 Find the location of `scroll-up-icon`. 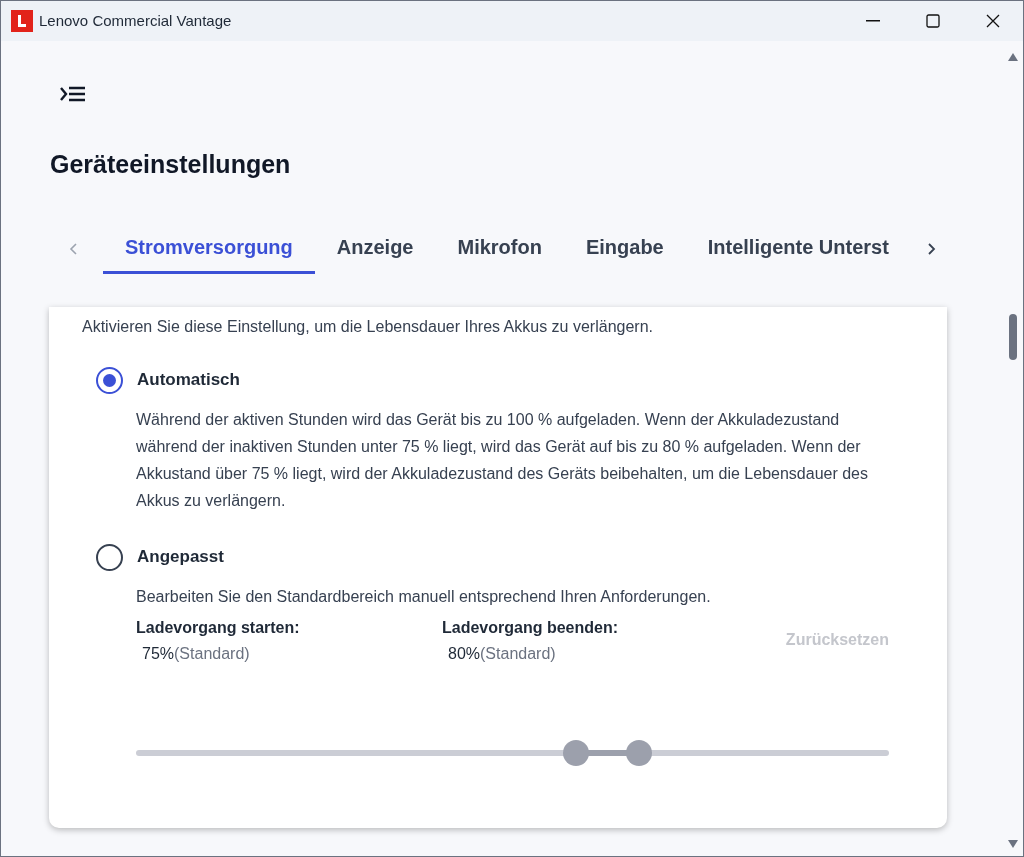

scroll-up-icon is located at coordinates (1013, 57).